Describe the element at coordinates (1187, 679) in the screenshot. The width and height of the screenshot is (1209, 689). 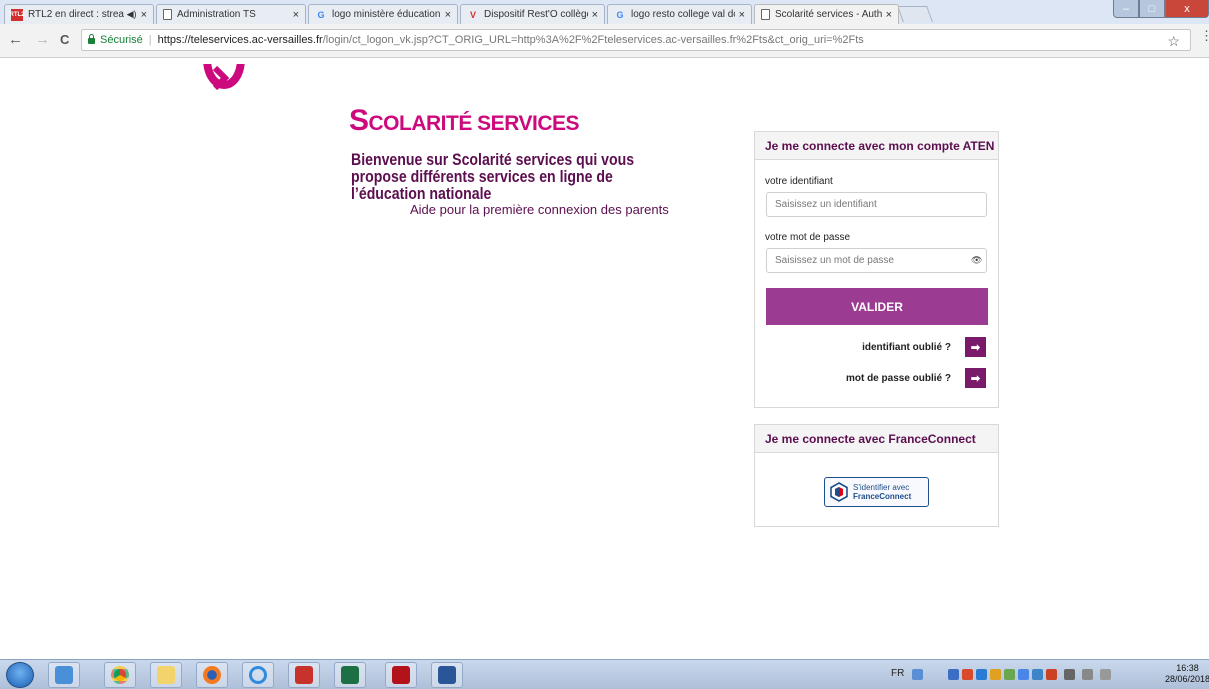
I see `clock-date: 28/06/2018` at that location.